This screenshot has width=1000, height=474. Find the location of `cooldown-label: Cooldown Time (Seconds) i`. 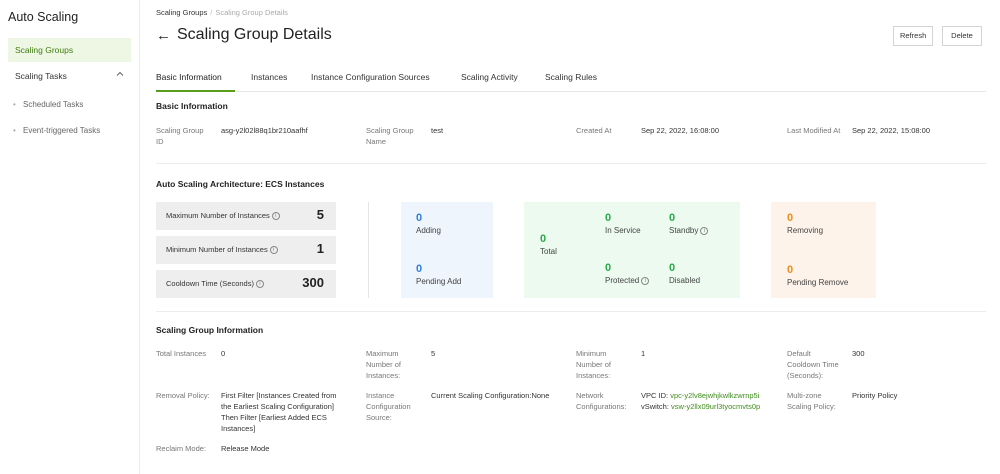

cooldown-label: Cooldown Time (Seconds) i is located at coordinates (215, 284).